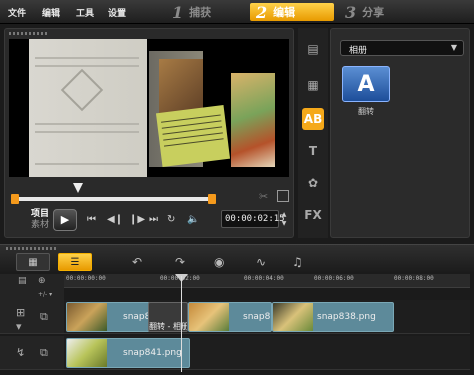 The width and height of the screenshot is (474, 375). I want to click on step-number: 2, so click(262, 12).